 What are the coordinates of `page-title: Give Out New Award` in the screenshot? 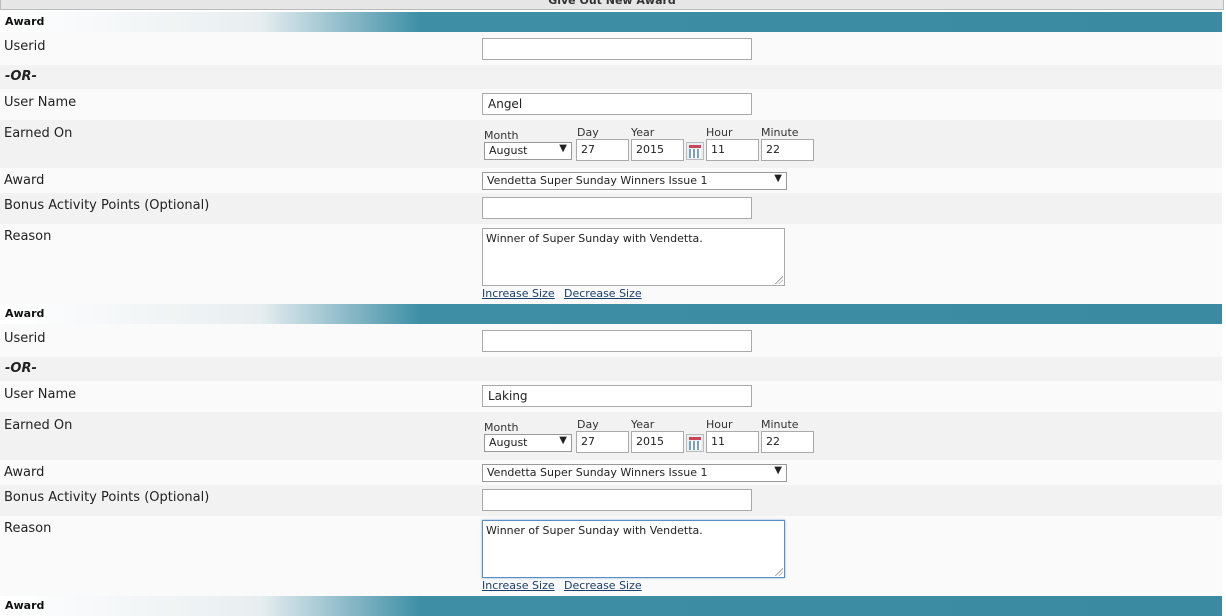 It's located at (612, 5).